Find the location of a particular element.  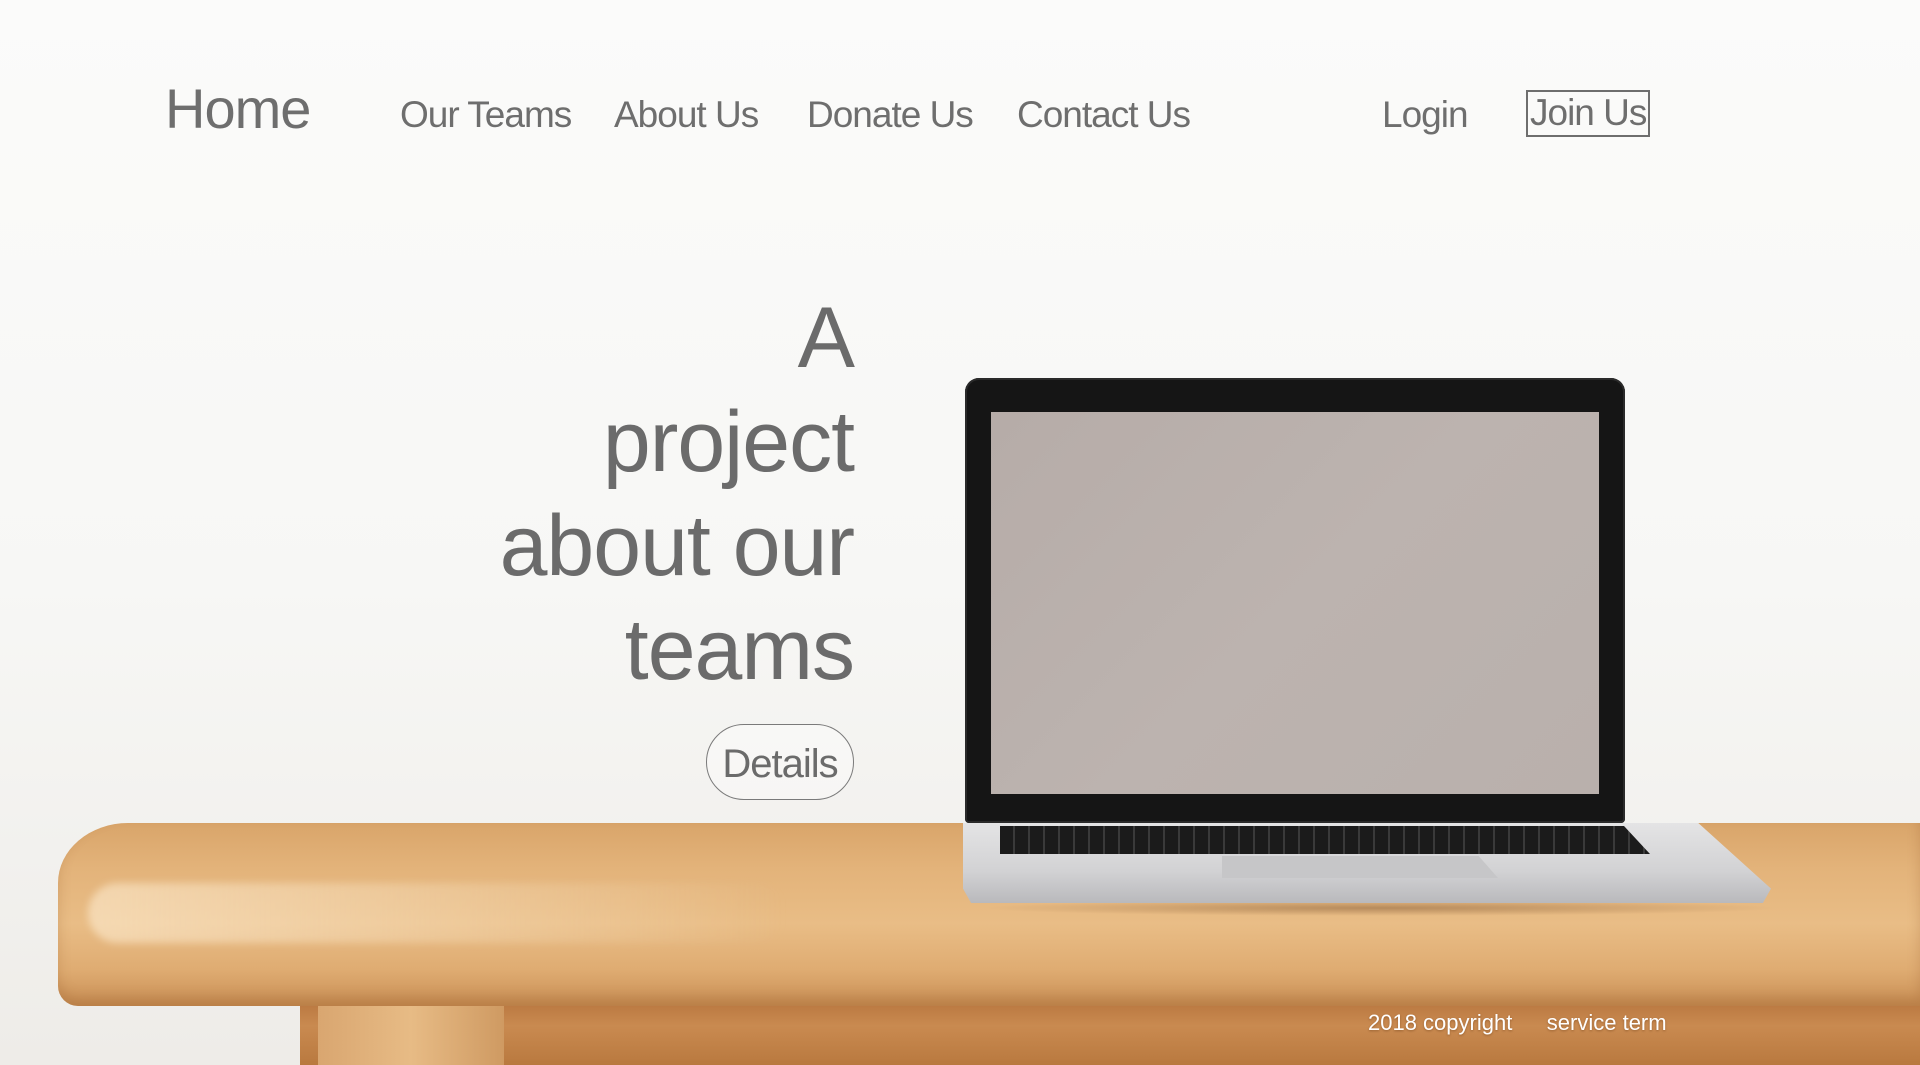

copyright-link: 2018 copyright is located at coordinates (1440, 1022).